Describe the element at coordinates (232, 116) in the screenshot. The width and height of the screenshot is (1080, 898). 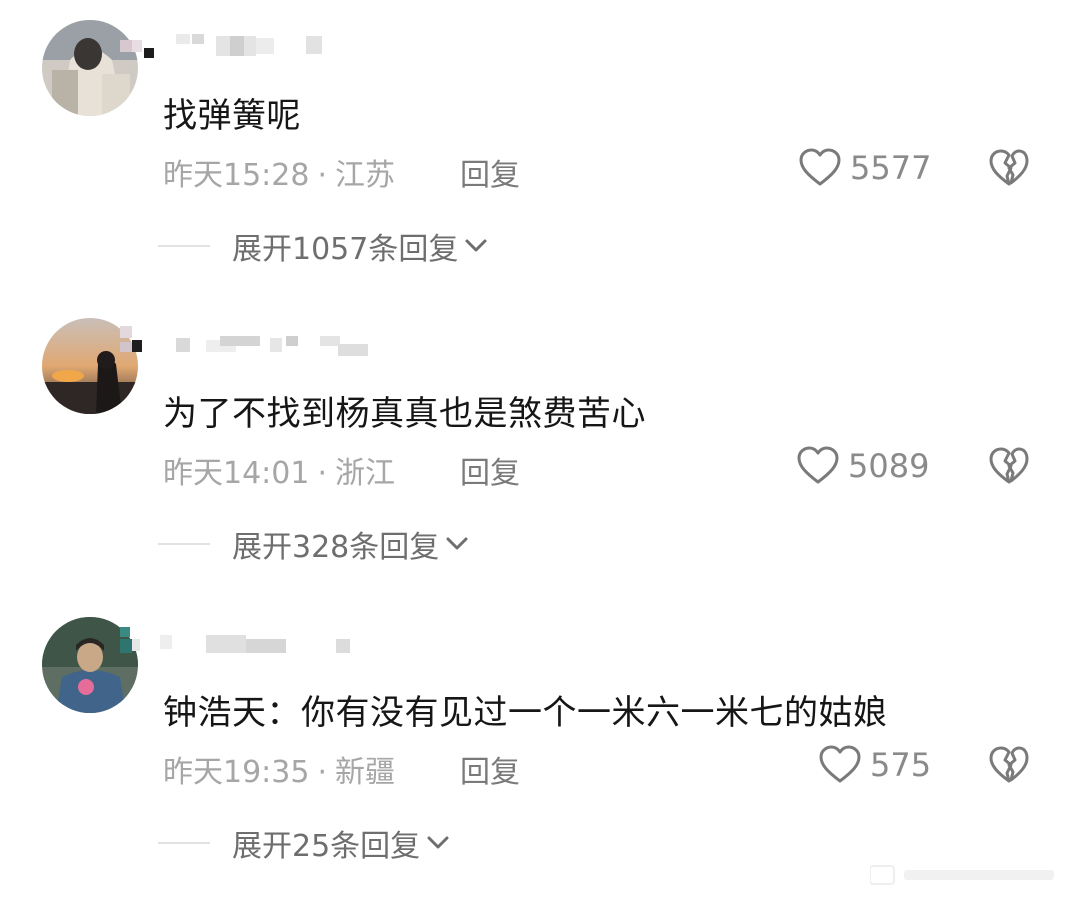
I see `comment-text: 找弹簧呢` at that location.